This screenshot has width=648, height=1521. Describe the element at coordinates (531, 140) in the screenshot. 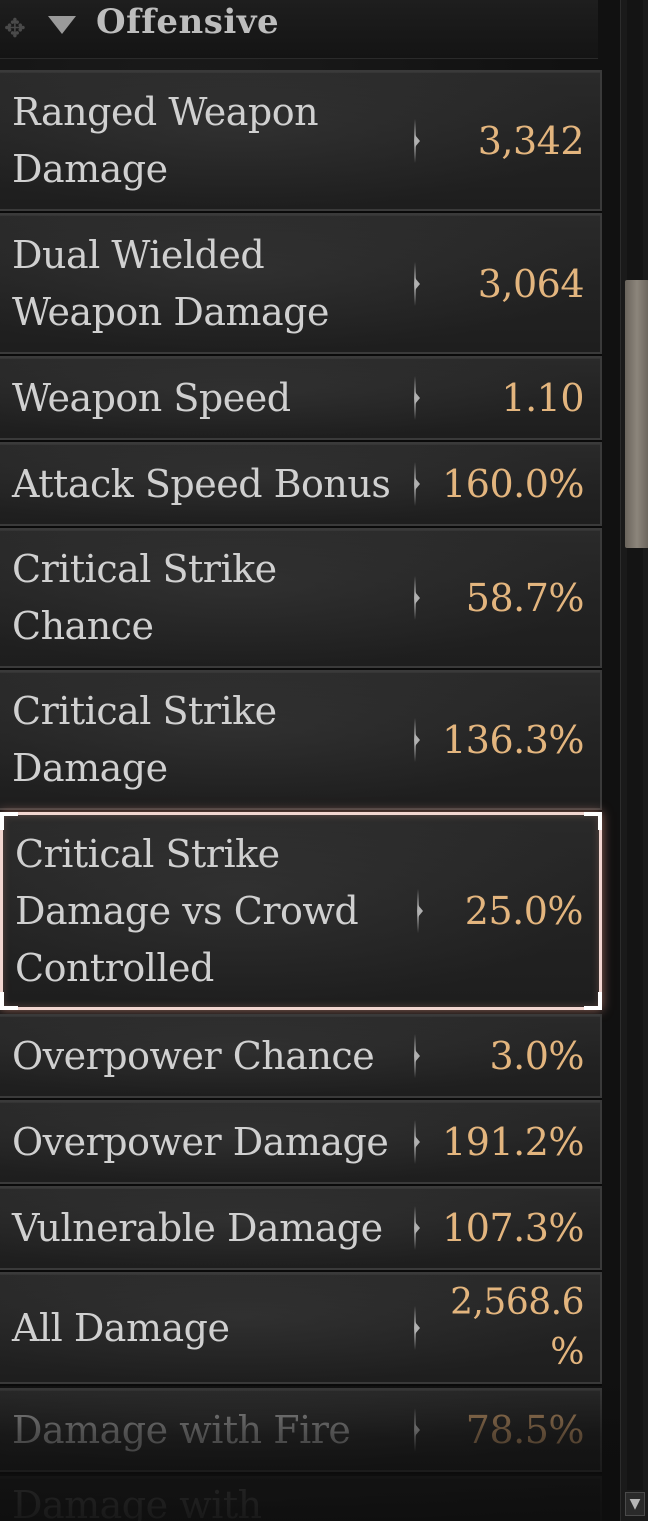

I see `stat-value: 3,342` at that location.